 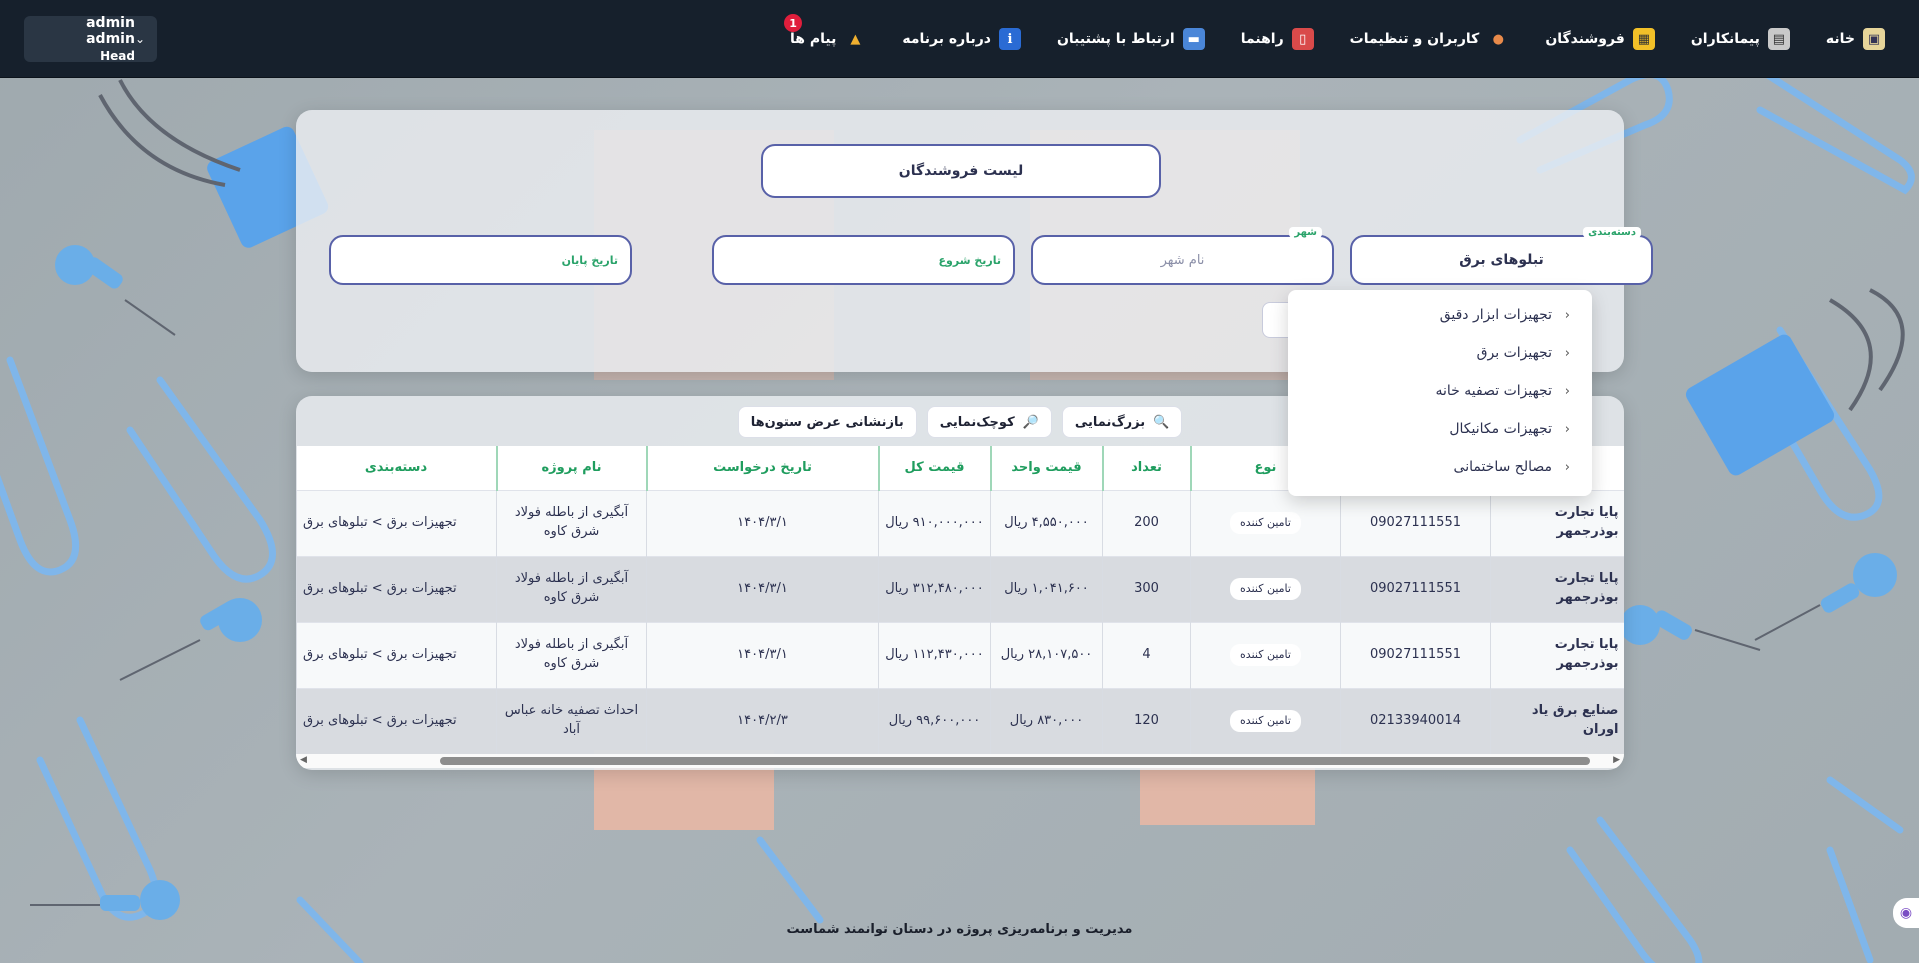 What do you see at coordinates (1616, 760) in the screenshot?
I see `scroll-right-icon: ▶` at bounding box center [1616, 760].